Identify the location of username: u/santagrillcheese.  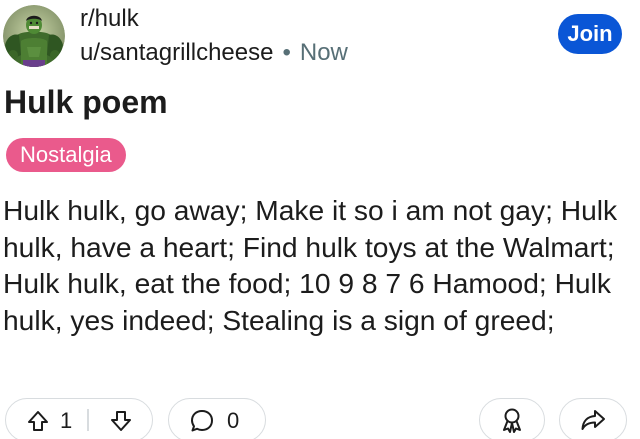
(176, 53).